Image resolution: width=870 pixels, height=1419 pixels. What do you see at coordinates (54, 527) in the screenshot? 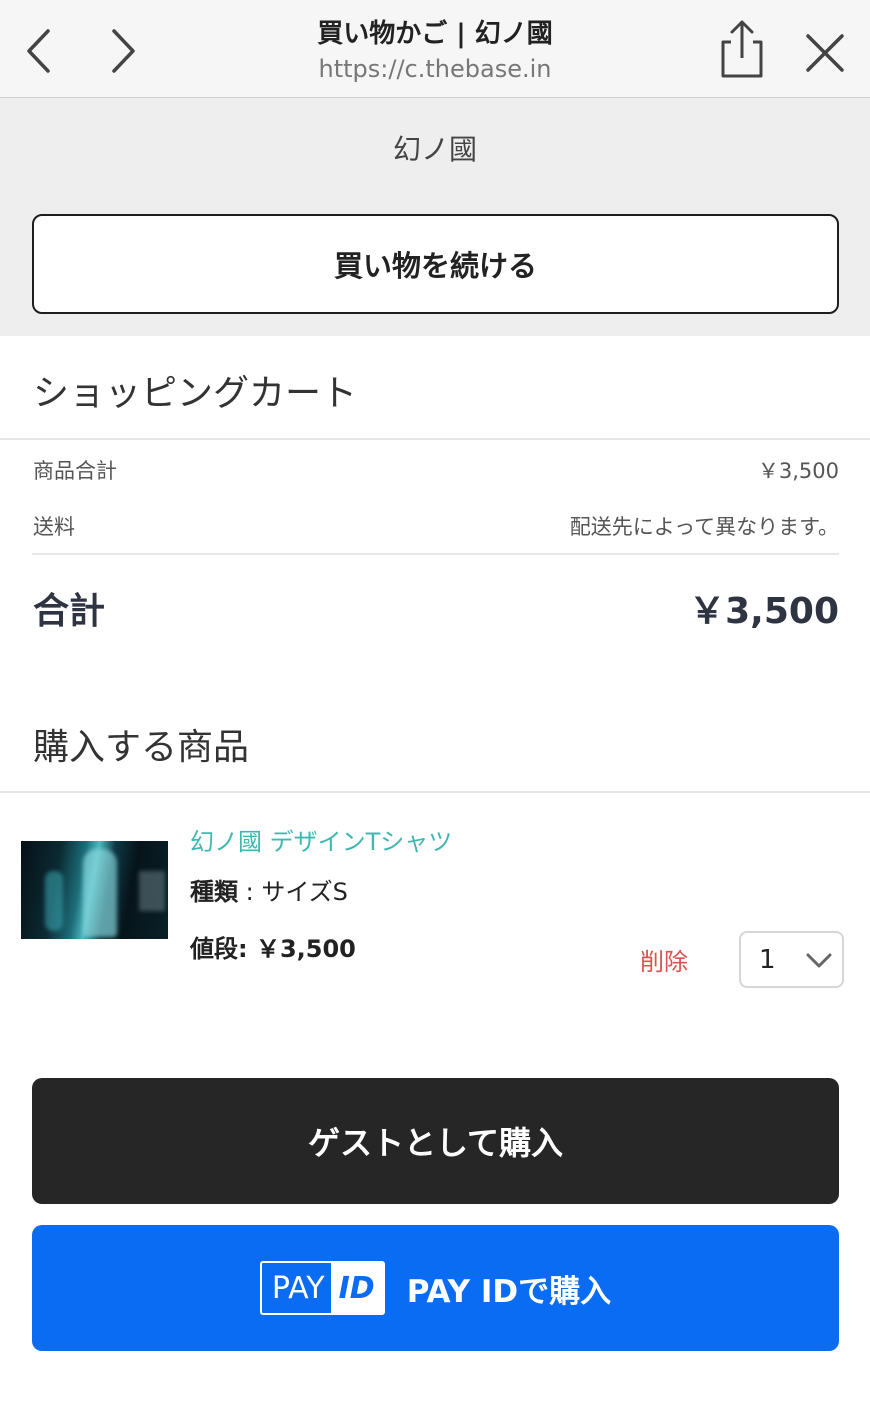
I see `shipping-label: 送料` at bounding box center [54, 527].